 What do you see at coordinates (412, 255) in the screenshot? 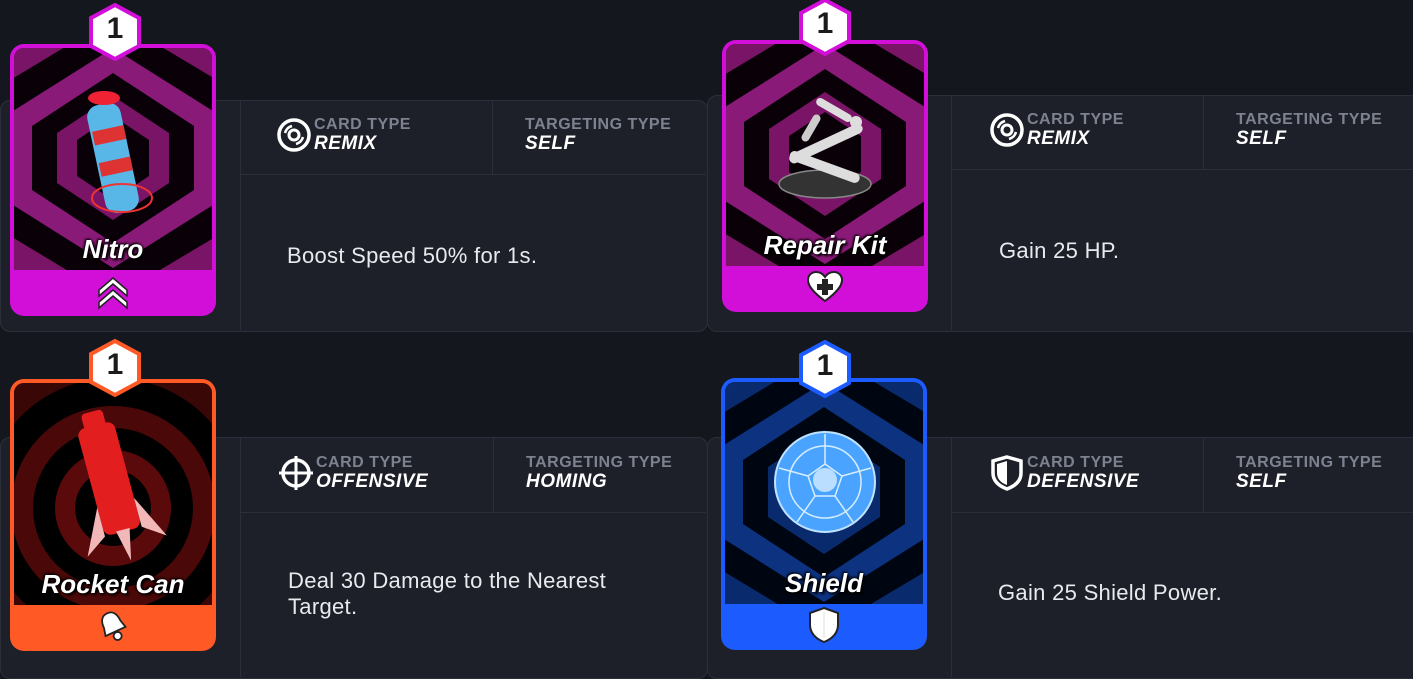
I see `card-description: Boost Speed 50% for 1s.` at bounding box center [412, 255].